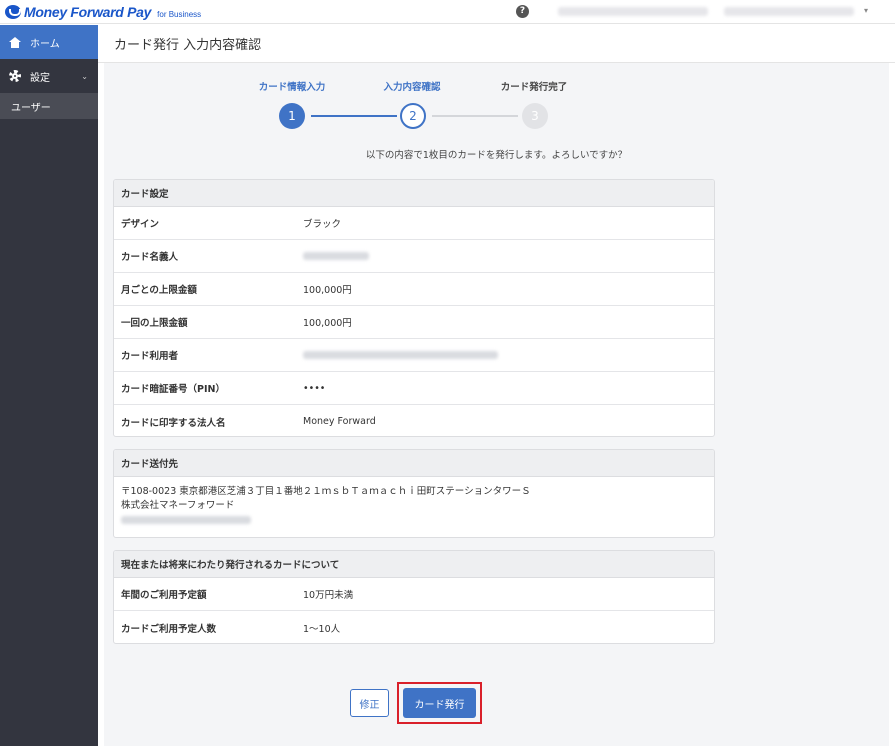 The image size is (895, 746). What do you see at coordinates (45, 44) in the screenshot?
I see `sidebar-item-label: ホーム` at bounding box center [45, 44].